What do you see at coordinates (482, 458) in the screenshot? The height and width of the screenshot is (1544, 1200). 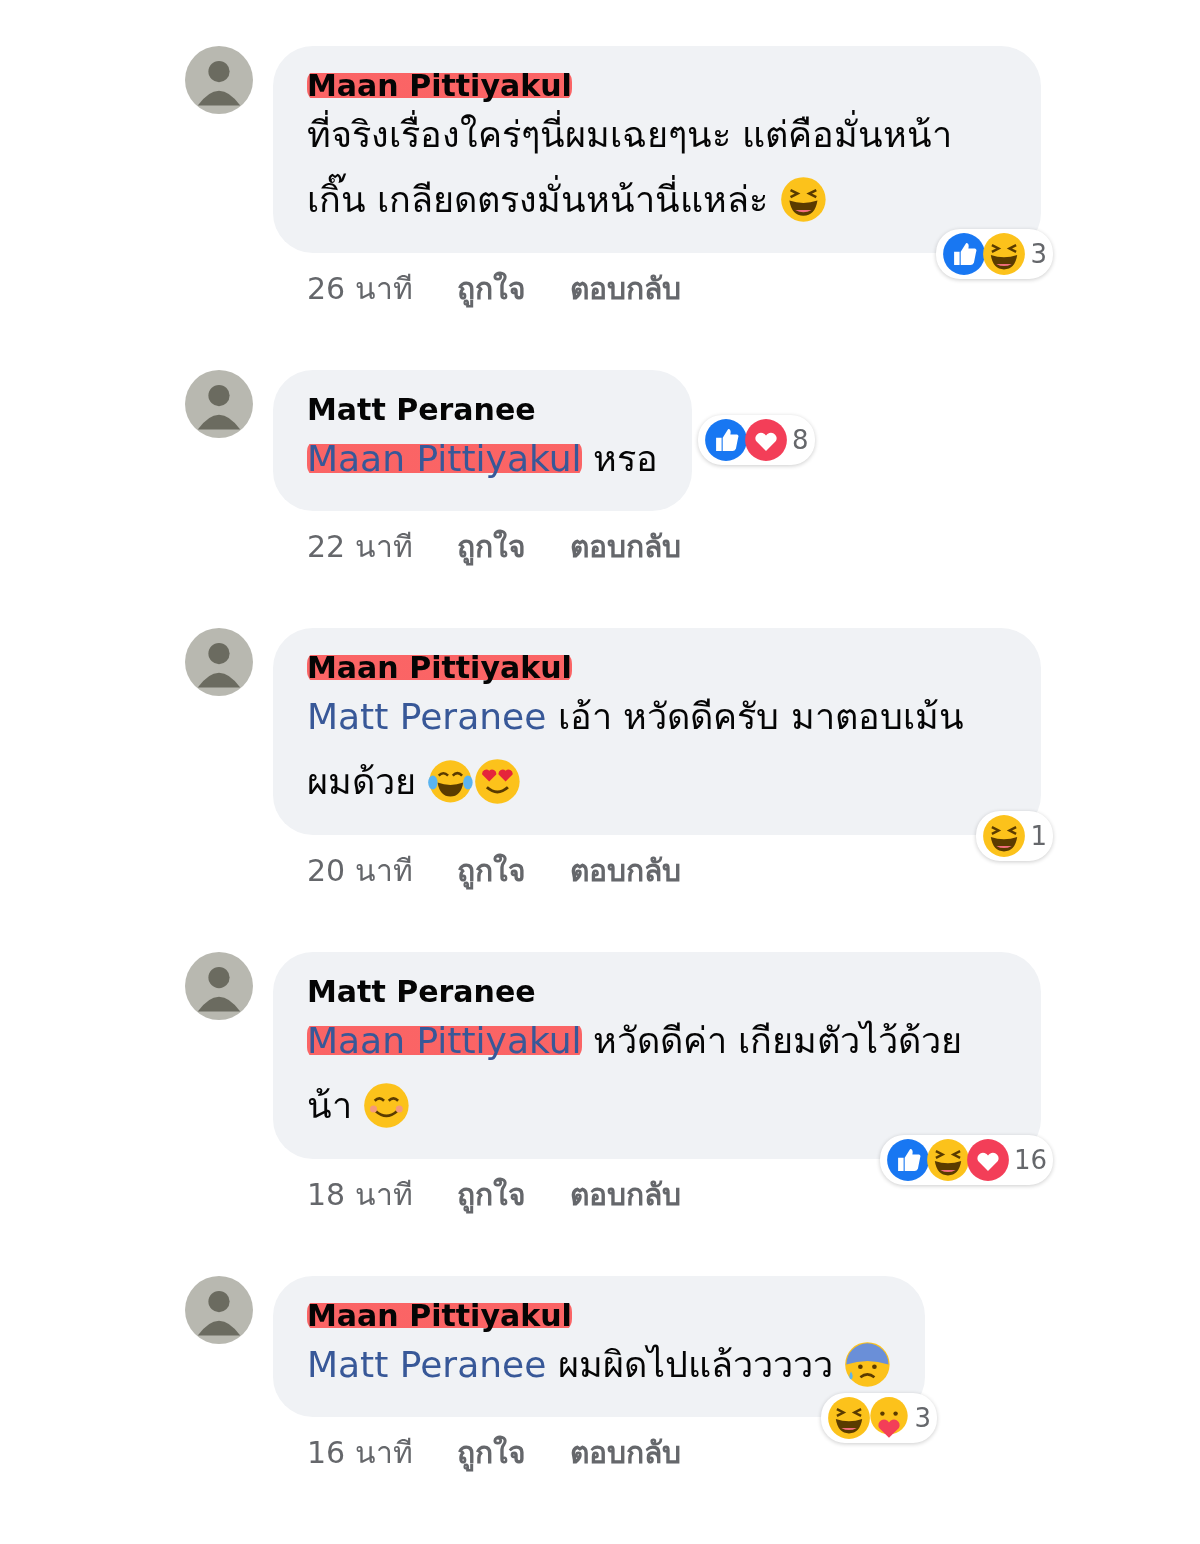 I see `comment-text: Maan Pittiyakul หรอ` at bounding box center [482, 458].